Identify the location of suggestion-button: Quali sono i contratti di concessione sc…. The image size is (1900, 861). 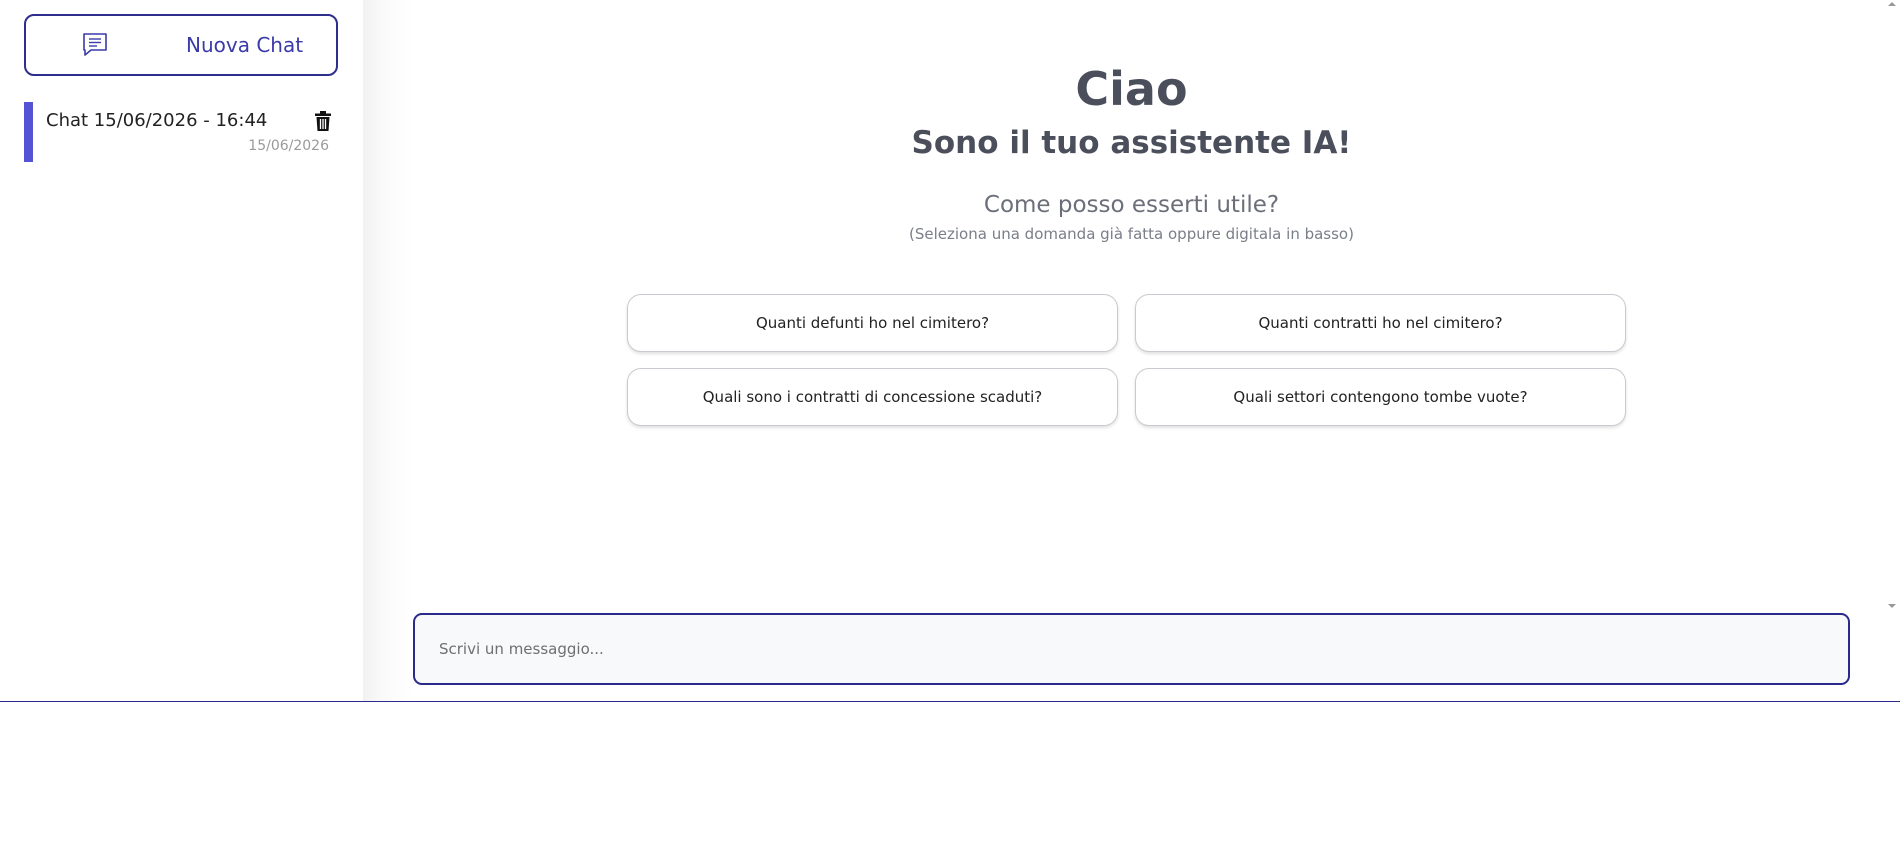
(872, 397).